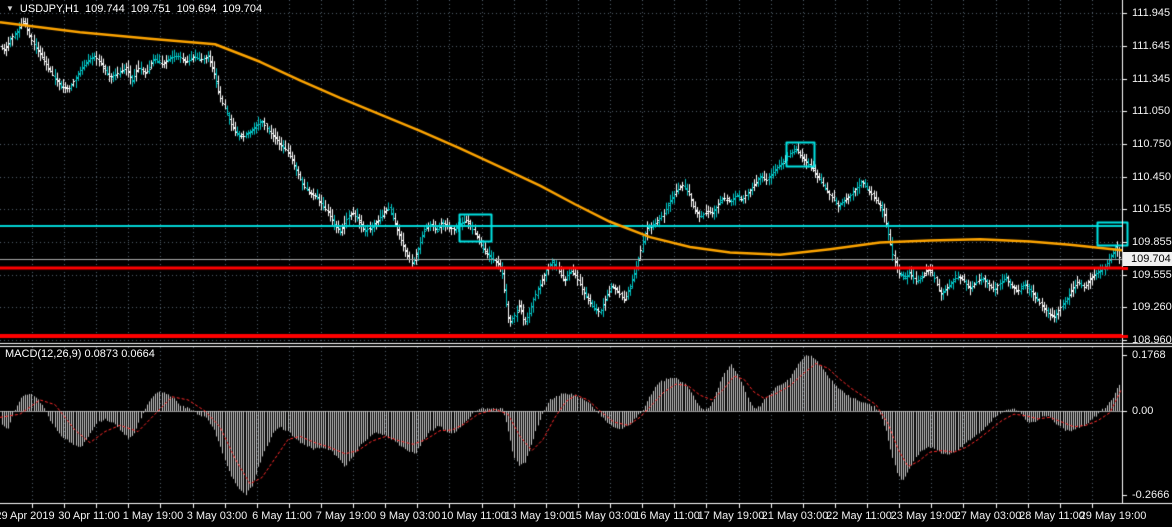  Describe the element at coordinates (1151, 176) in the screenshot. I see `price-label: 110.450` at that location.